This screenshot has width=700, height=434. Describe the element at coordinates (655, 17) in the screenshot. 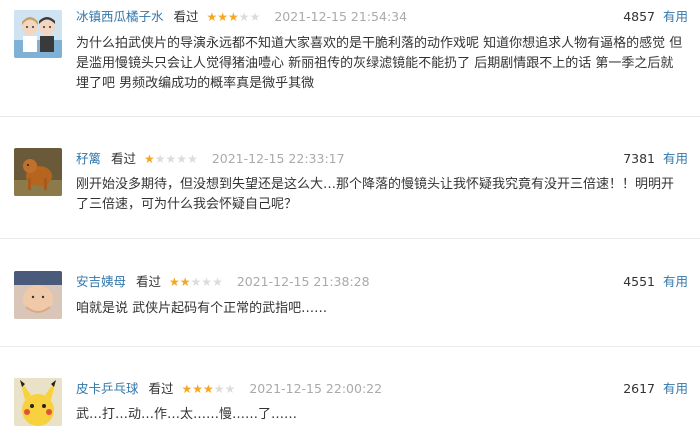

I see `vote-box: 4857 有用` at that location.